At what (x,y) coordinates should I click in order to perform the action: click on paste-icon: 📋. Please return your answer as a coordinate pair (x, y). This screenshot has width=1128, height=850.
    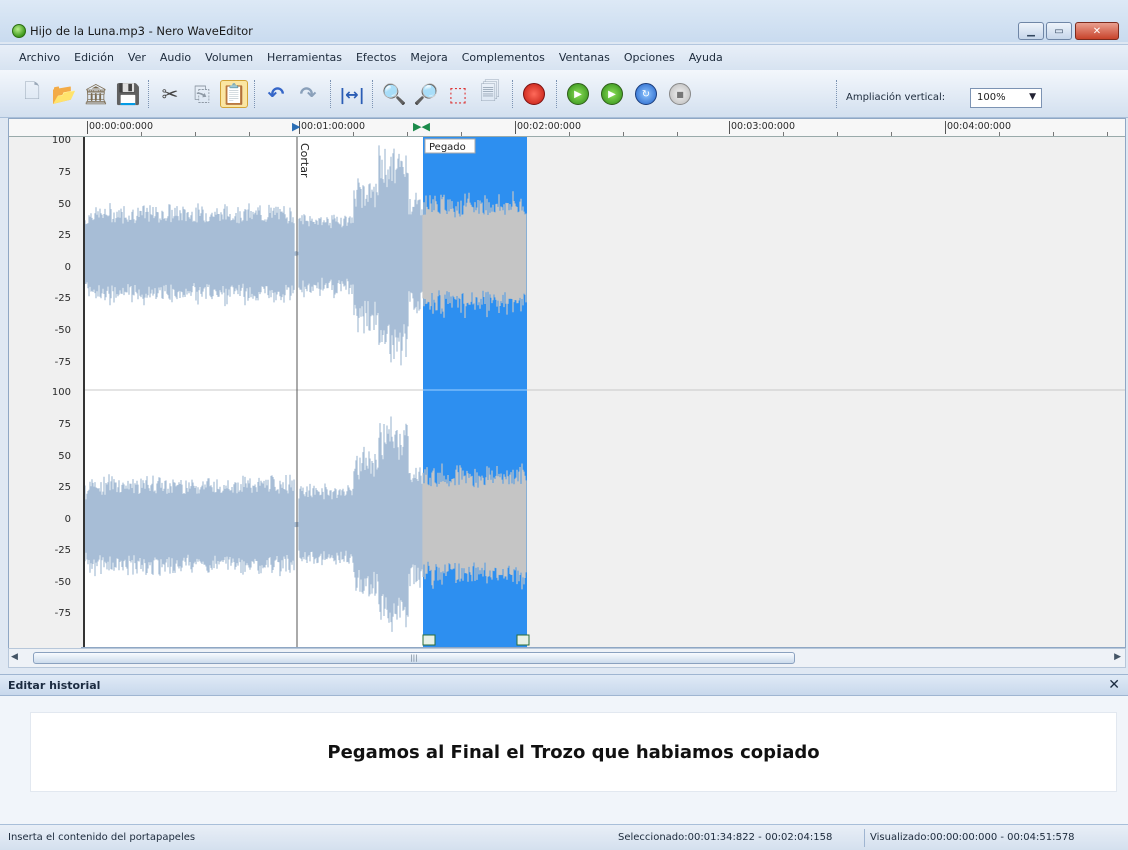
    Looking at the image, I should click on (234, 94).